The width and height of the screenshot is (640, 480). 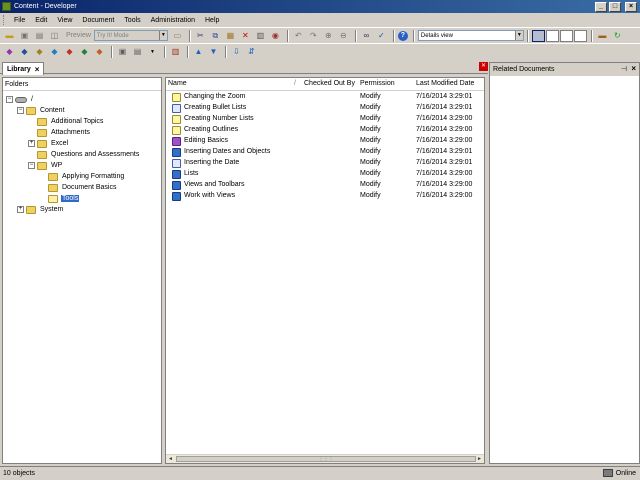 What do you see at coordinates (366, 36) in the screenshot?
I see `binoculars-icon: ∞` at bounding box center [366, 36].